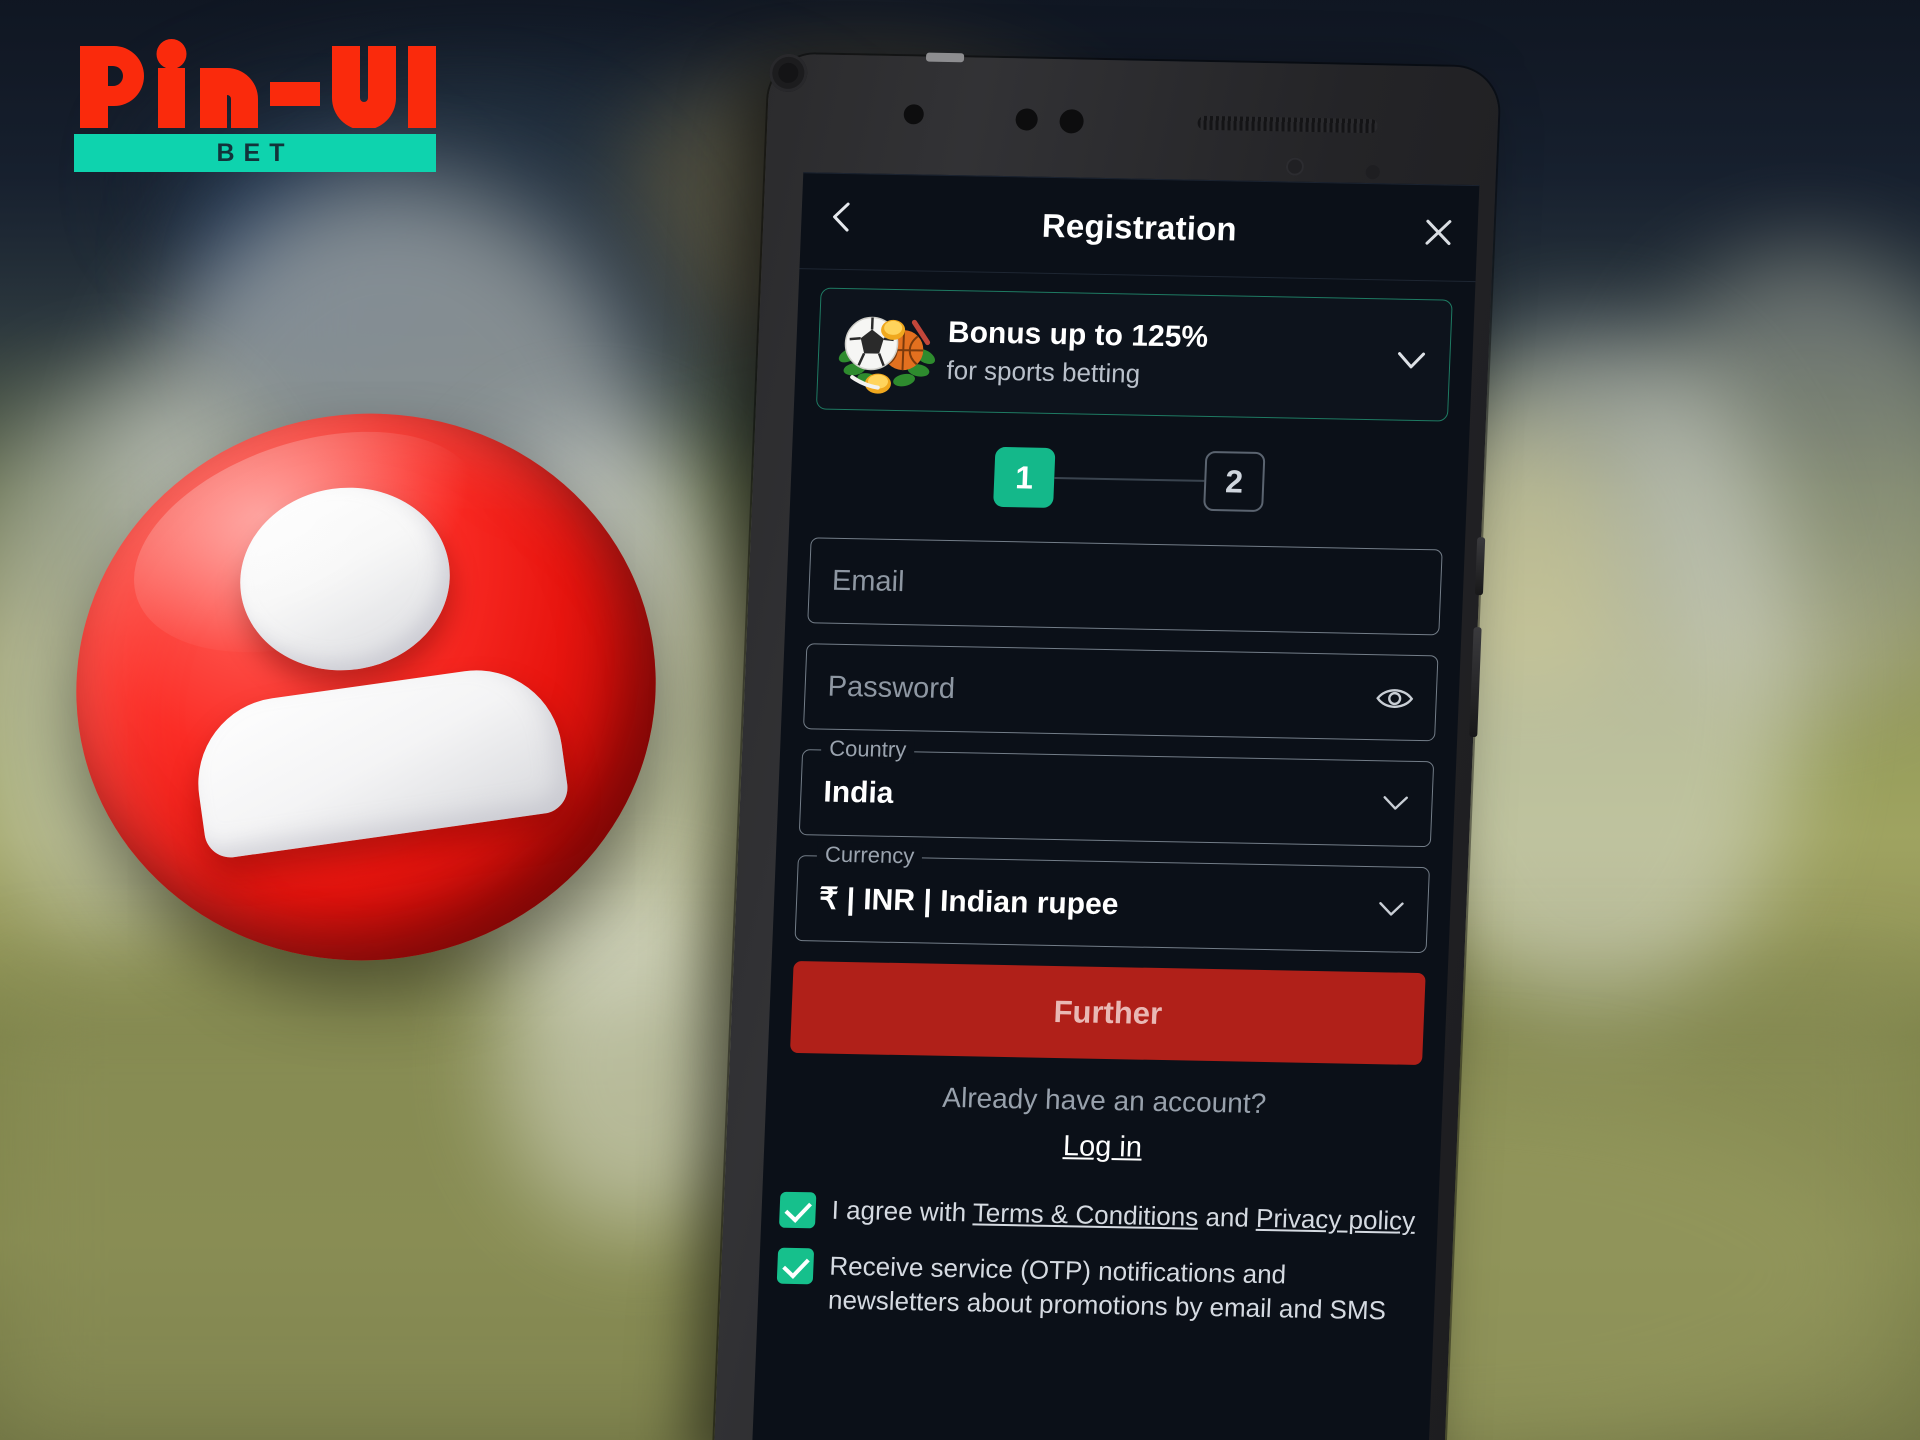  I want to click on password-field: Password, so click(1120, 692).